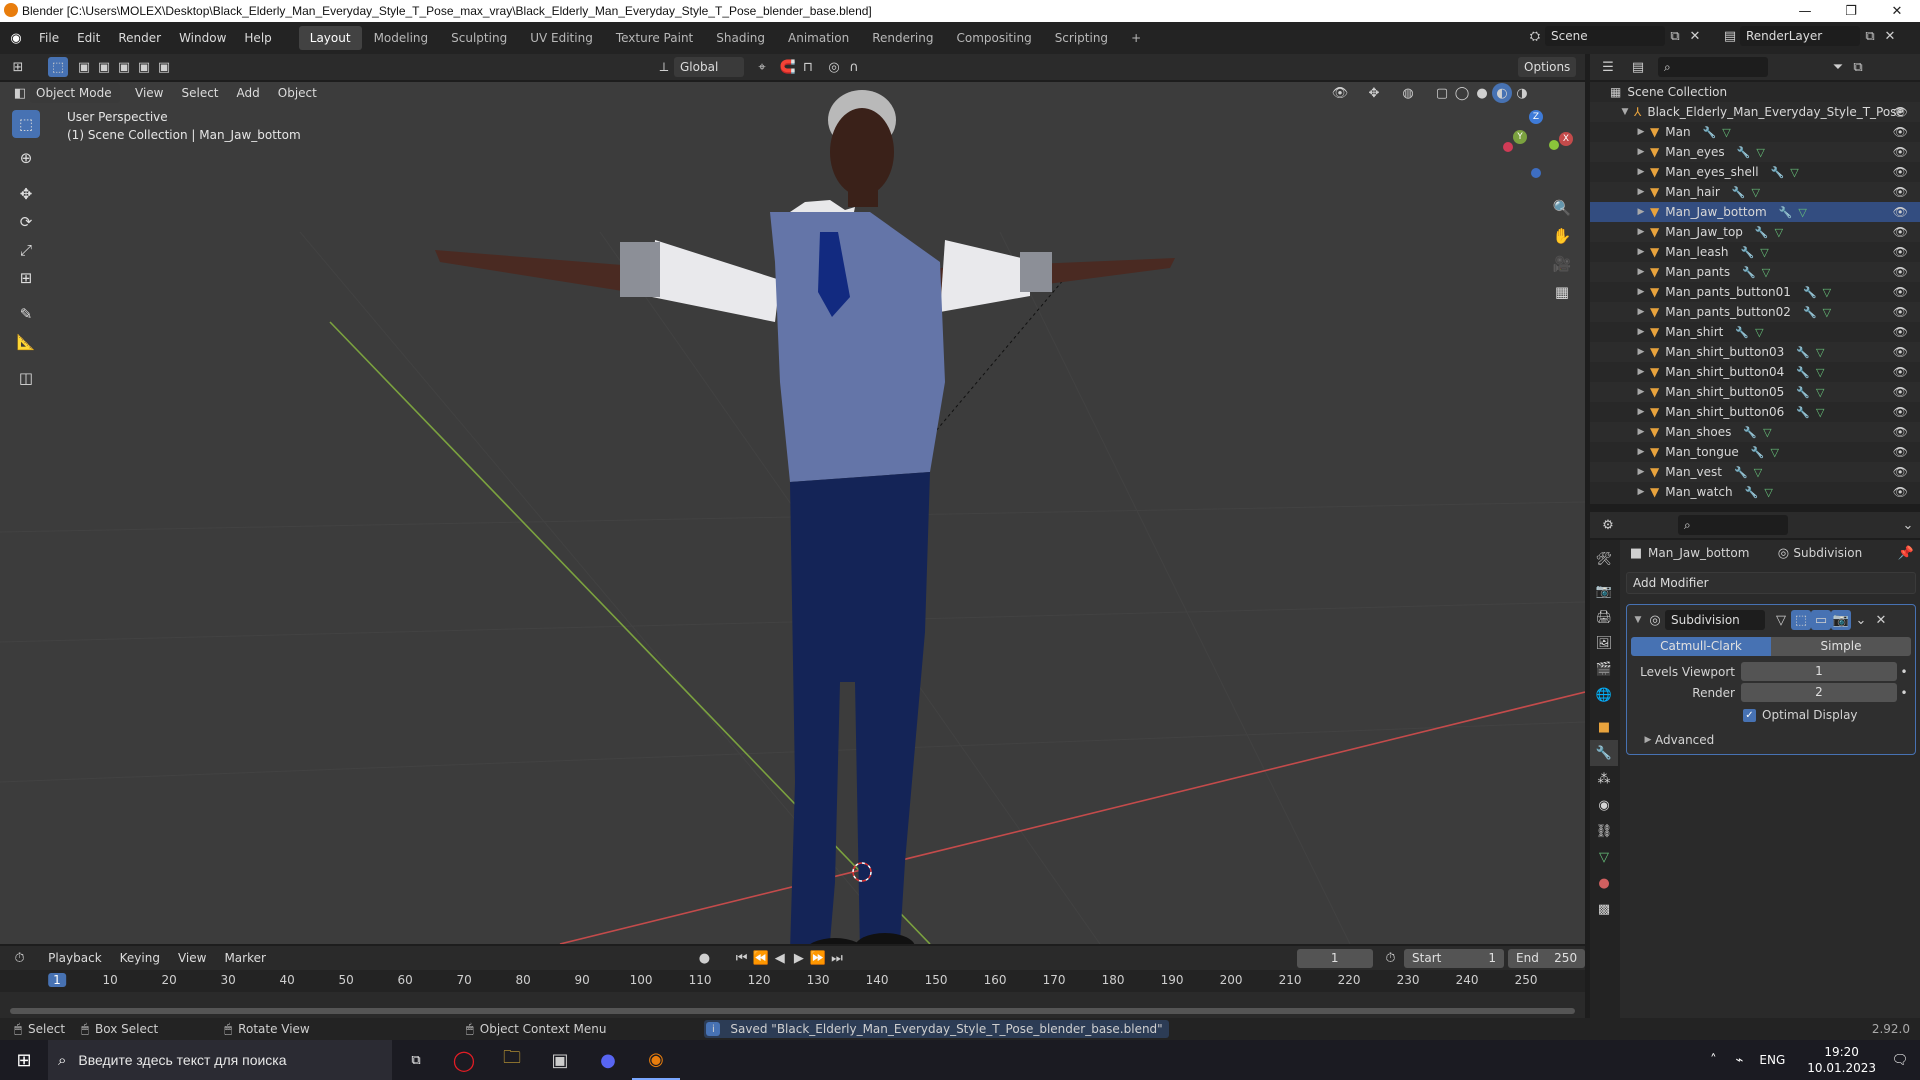 The height and width of the screenshot is (1080, 1920). I want to click on properties-search-input: ⌕, so click(1733, 525).